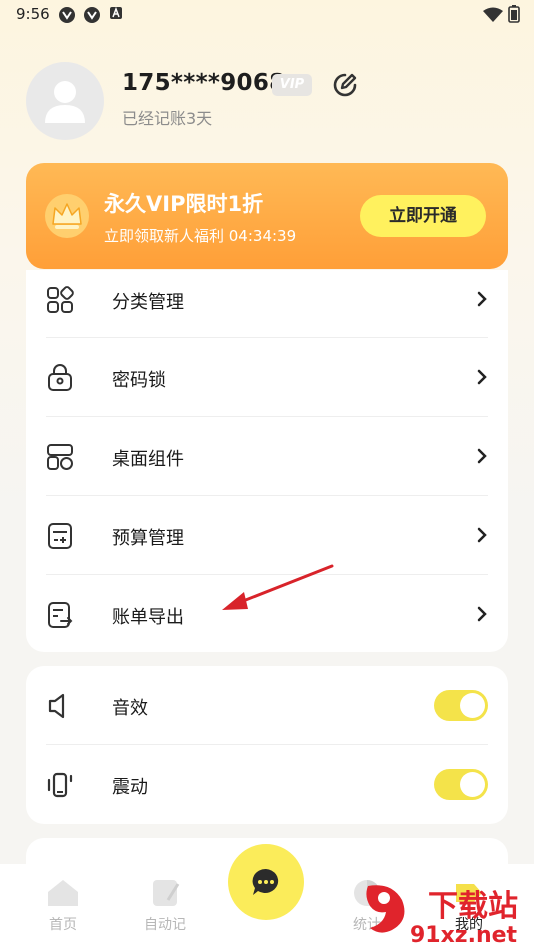 The width and height of the screenshot is (534, 950). Describe the element at coordinates (60, 457) in the screenshot. I see `widget-icon` at that location.